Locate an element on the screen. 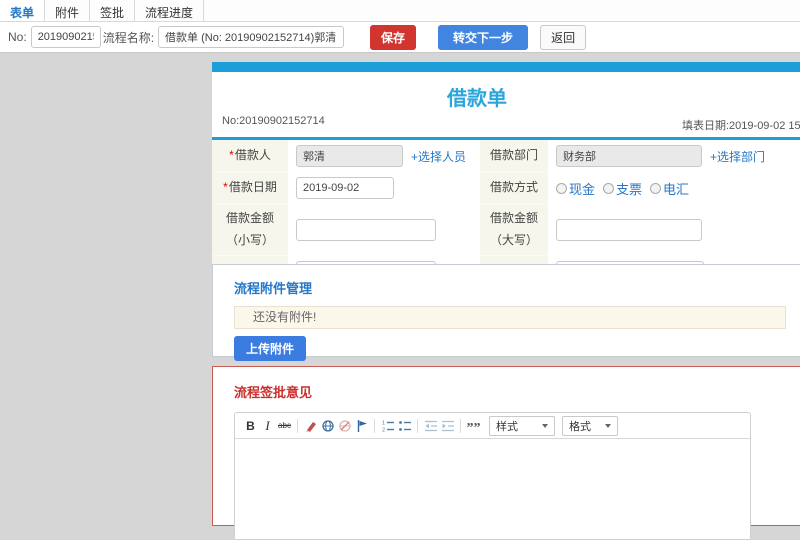 This screenshot has height=540, width=800. indent-icon is located at coordinates (447, 425).